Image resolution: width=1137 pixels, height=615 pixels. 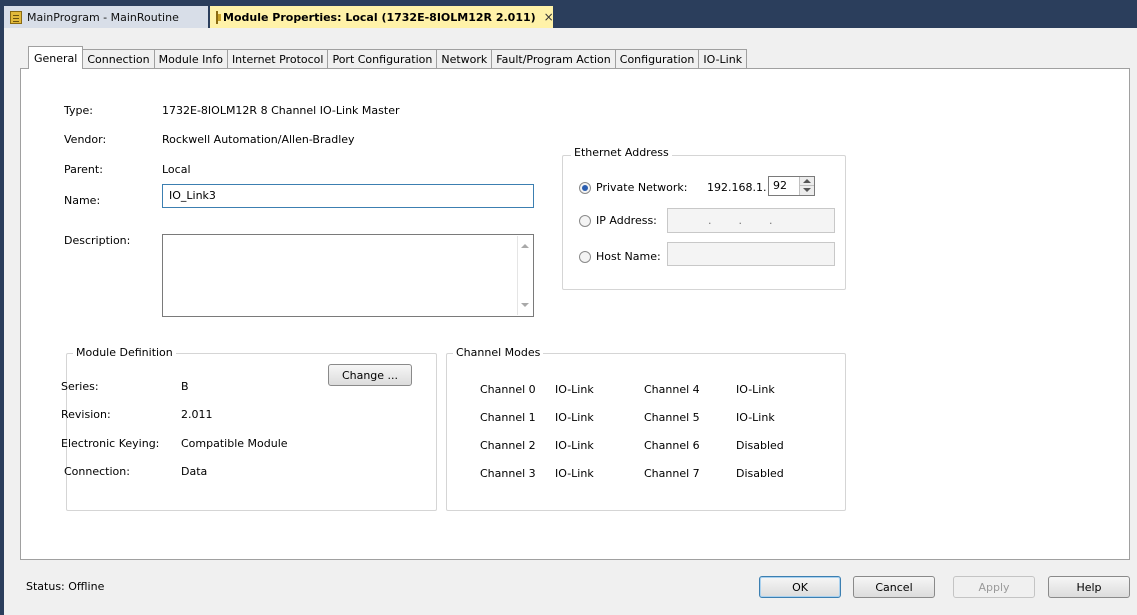 I want to click on electronic-keying-value: Compatible Module, so click(x=234, y=443).